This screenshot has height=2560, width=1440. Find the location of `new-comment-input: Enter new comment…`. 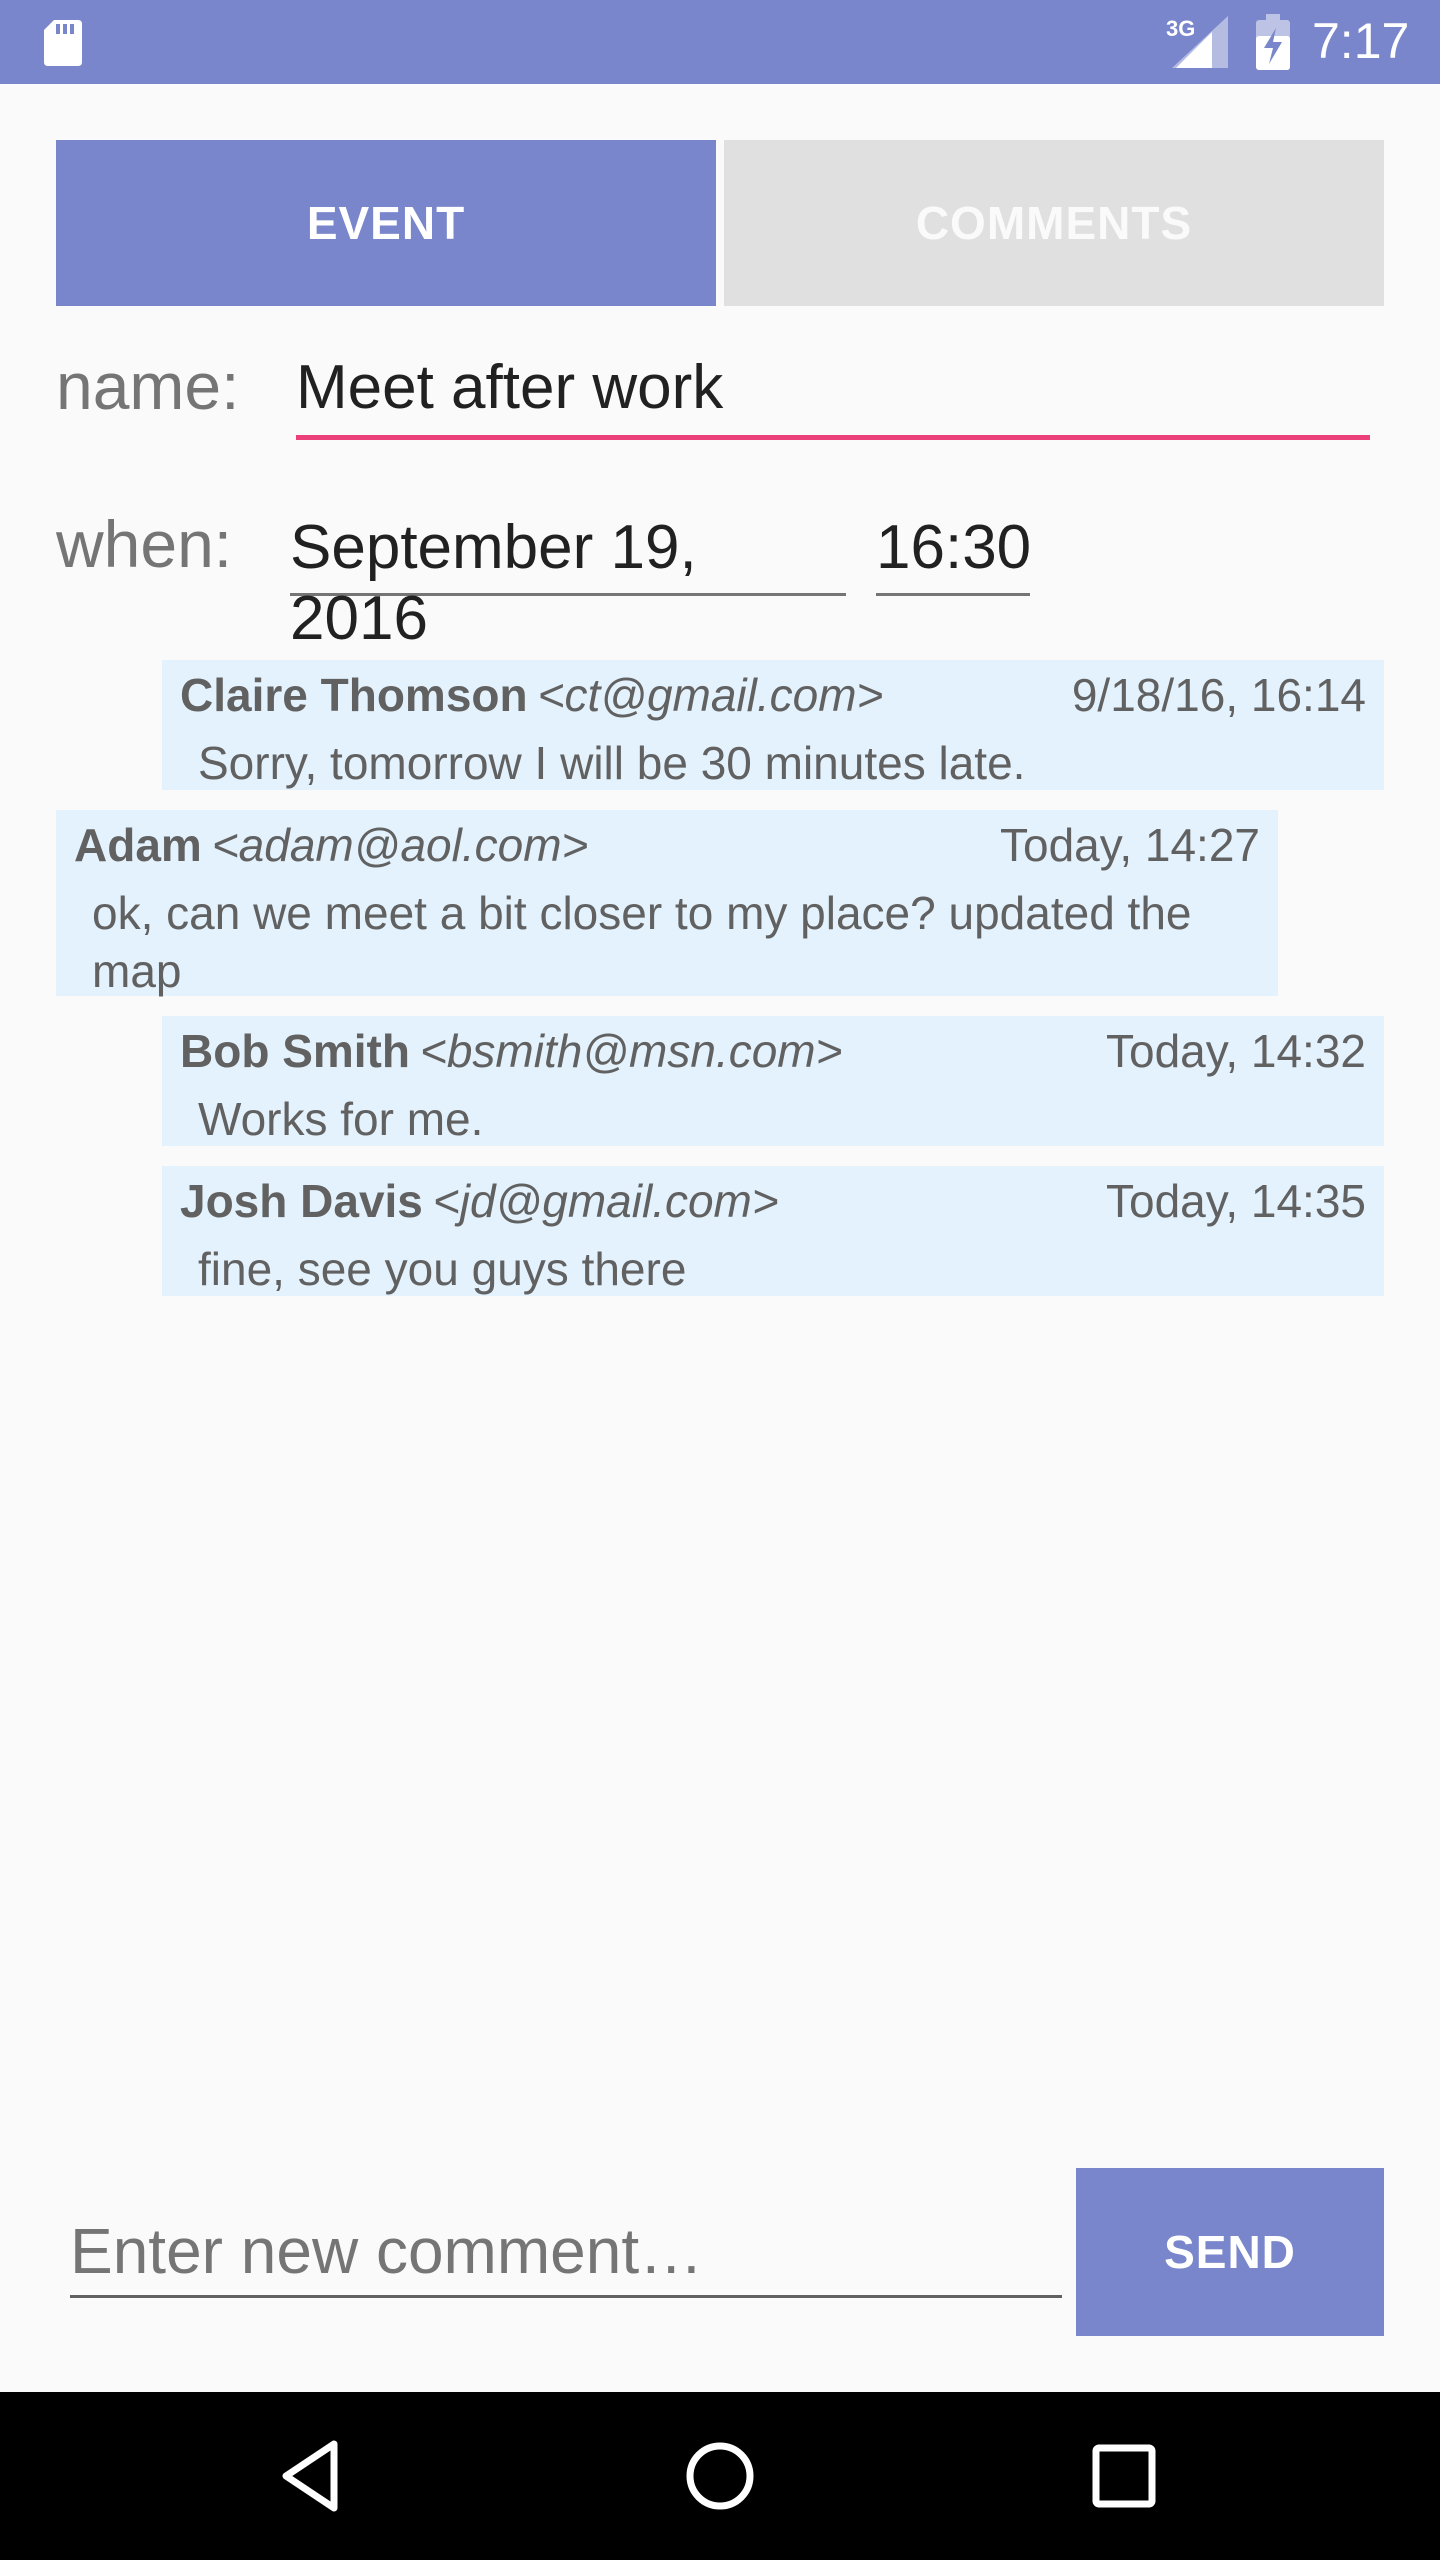

new-comment-input: Enter new comment… is located at coordinates (566, 2253).